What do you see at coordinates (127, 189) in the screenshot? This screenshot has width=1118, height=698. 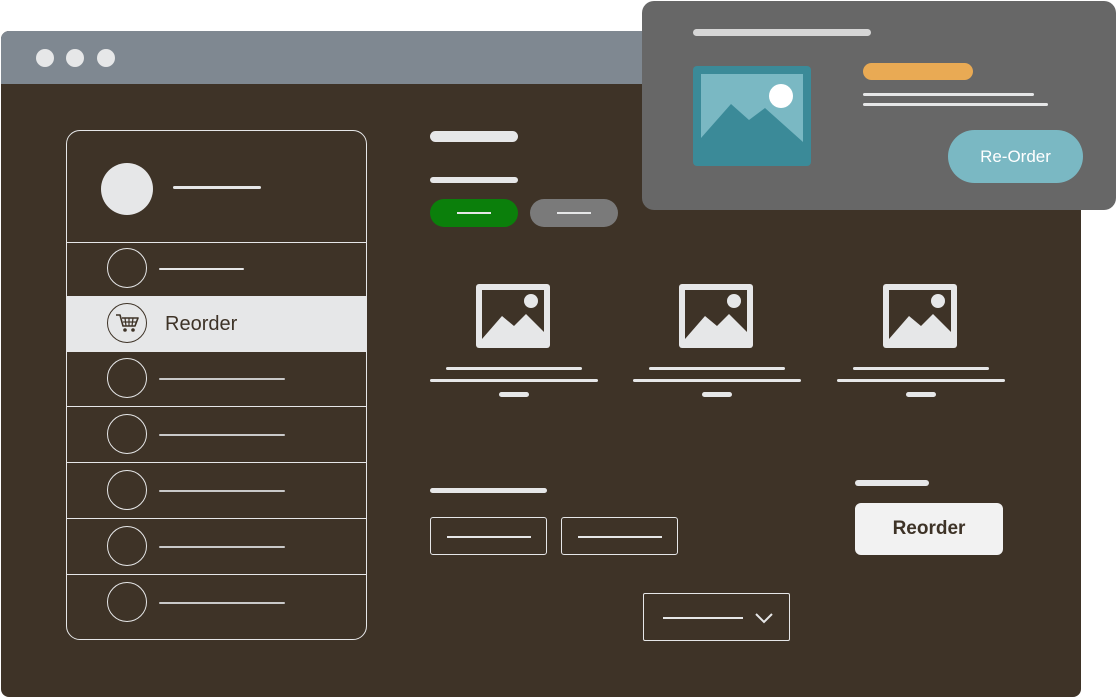 I see `avatar` at bounding box center [127, 189].